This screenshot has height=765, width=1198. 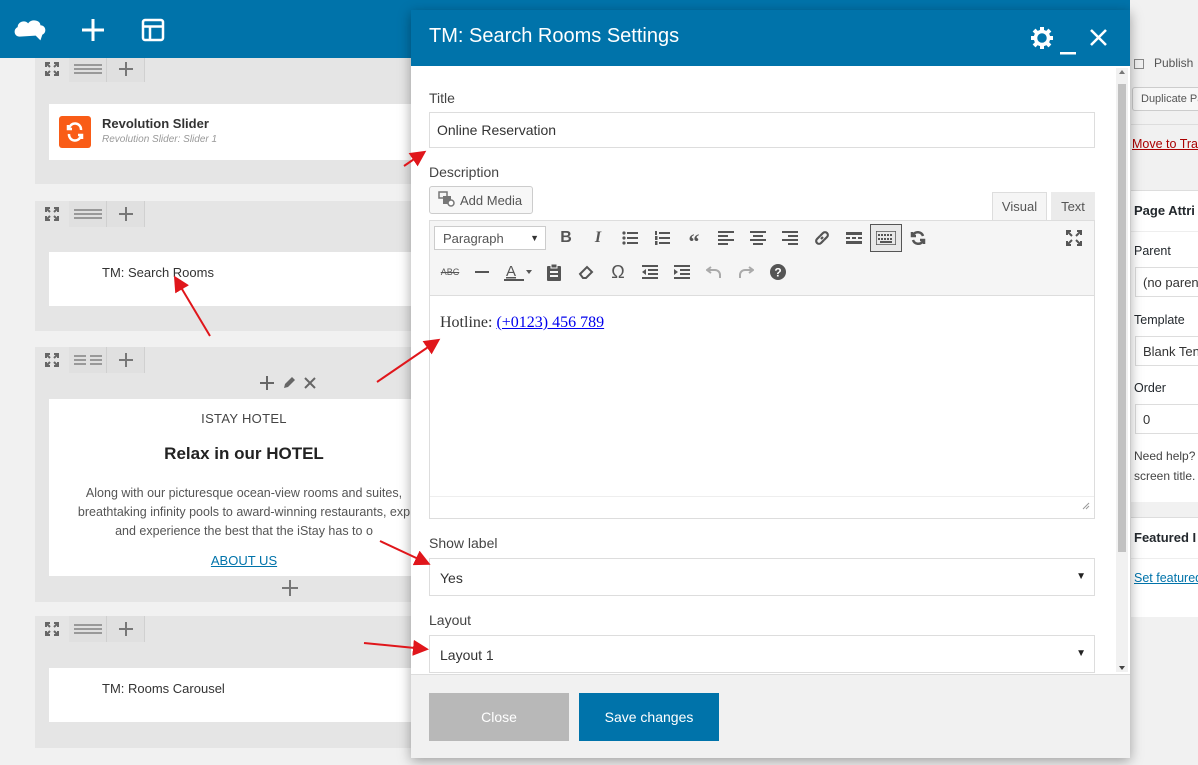 I want to click on align-center-icon, so click(x=758, y=238).